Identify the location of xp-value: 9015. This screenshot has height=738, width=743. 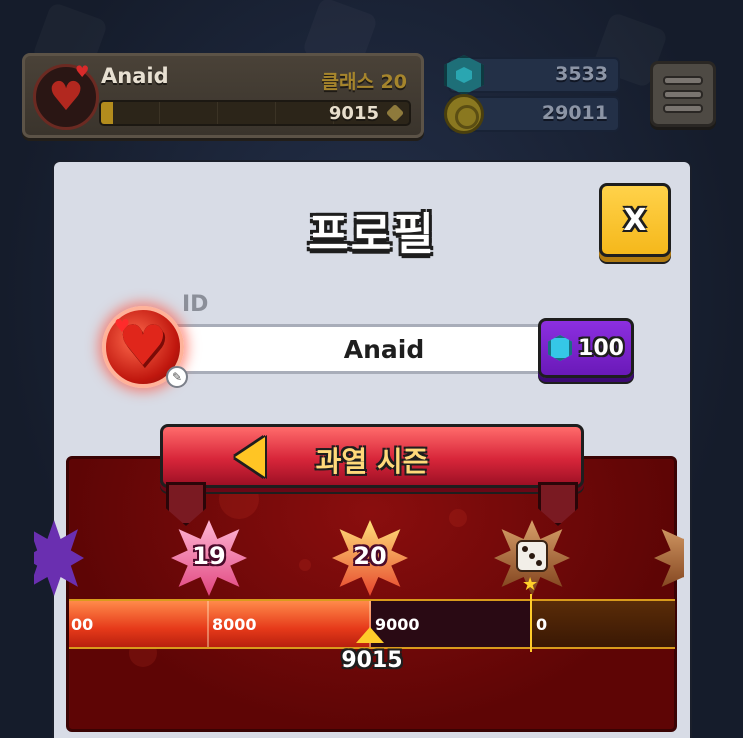
(353, 113).